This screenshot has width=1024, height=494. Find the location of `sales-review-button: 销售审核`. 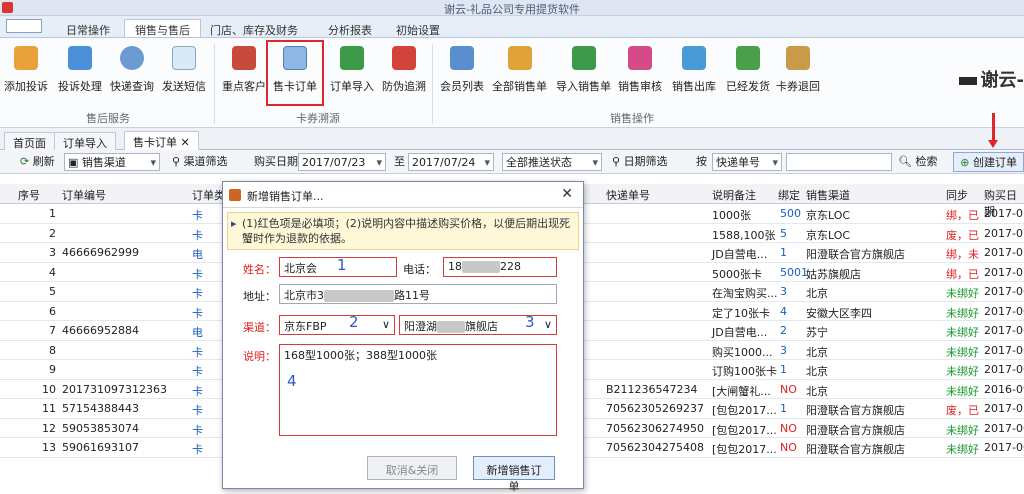

sales-review-button: 销售审核 is located at coordinates (640, 68).